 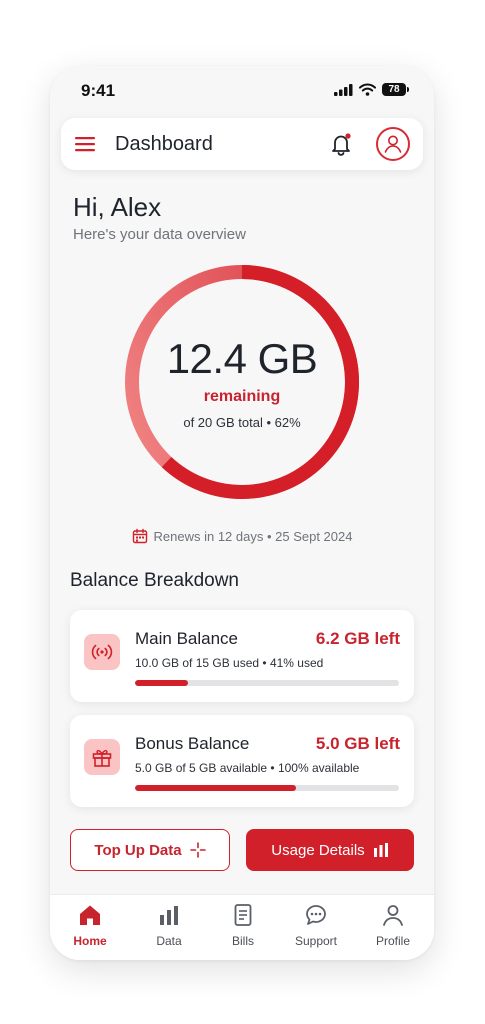 I want to click on section-title-breakdown: Balance Breakdown, so click(x=154, y=580).